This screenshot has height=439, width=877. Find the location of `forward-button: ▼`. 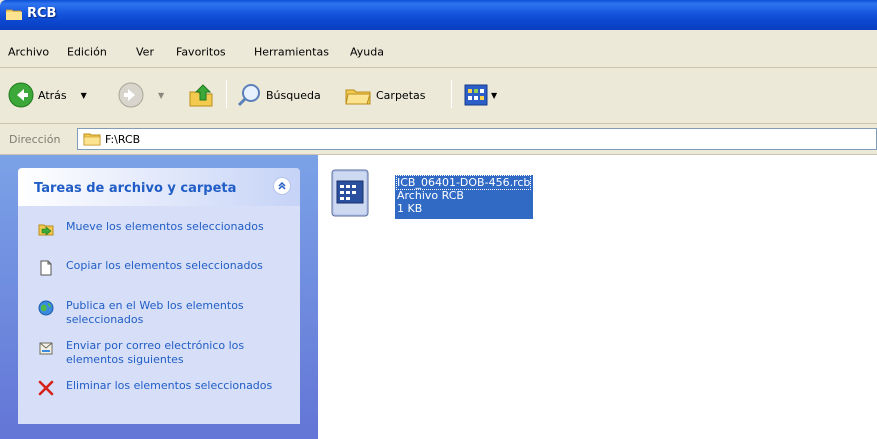

forward-button: ▼ is located at coordinates (141, 95).